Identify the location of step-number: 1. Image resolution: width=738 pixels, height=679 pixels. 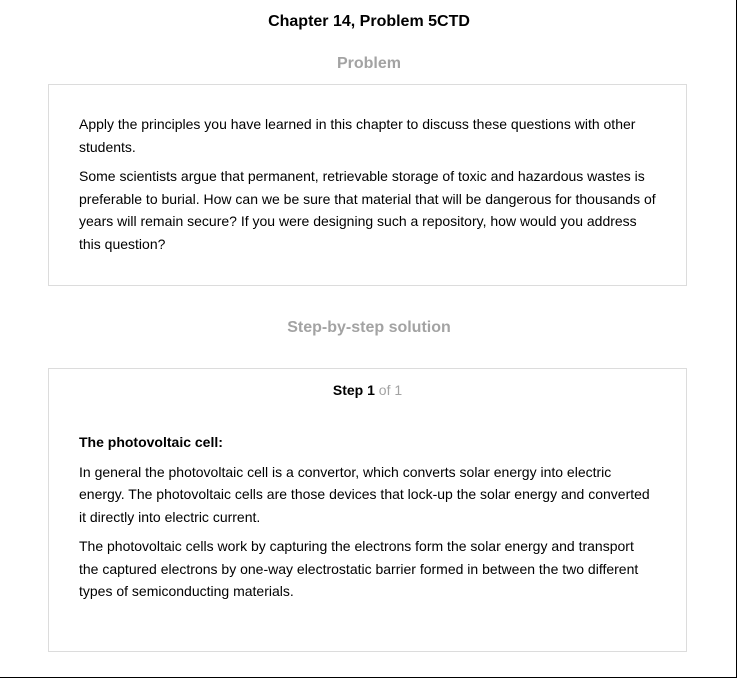
(371, 390).